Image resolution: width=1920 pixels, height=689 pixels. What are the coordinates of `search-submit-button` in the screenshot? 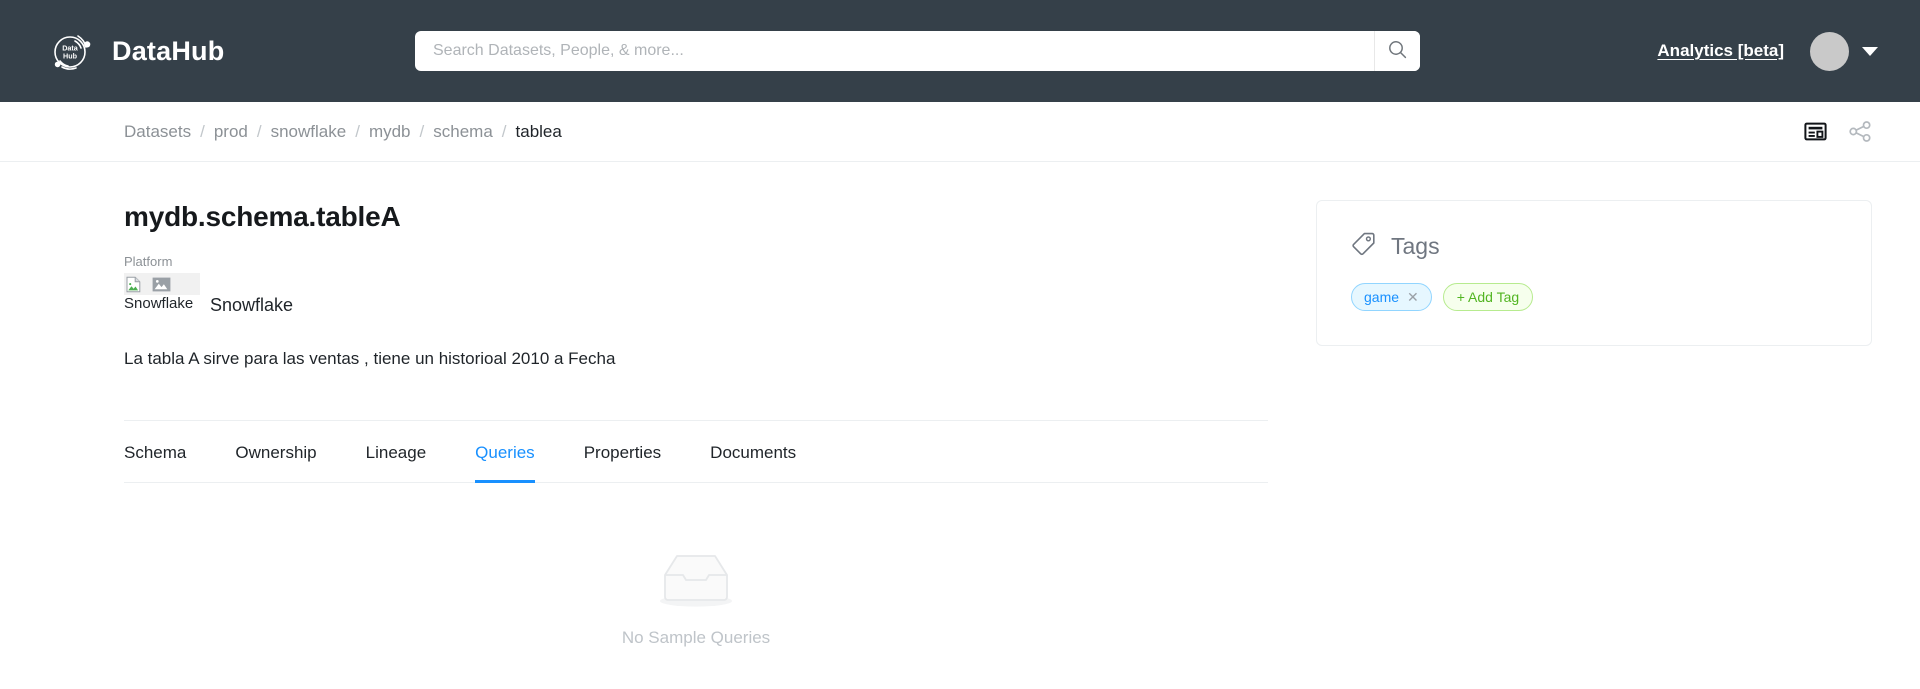 It's located at (1397, 51).